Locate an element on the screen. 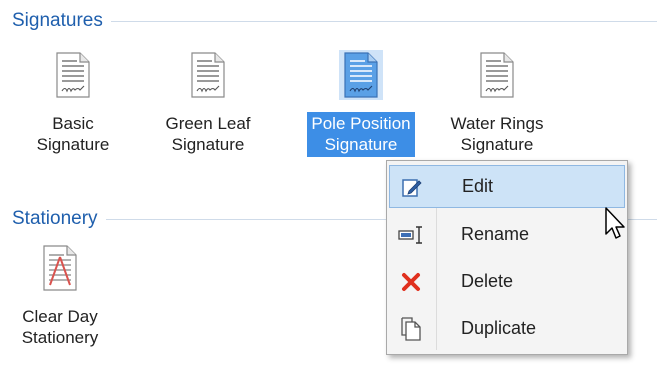 This screenshot has height=366, width=663. signatures-section-header: Signatures is located at coordinates (334, 21).